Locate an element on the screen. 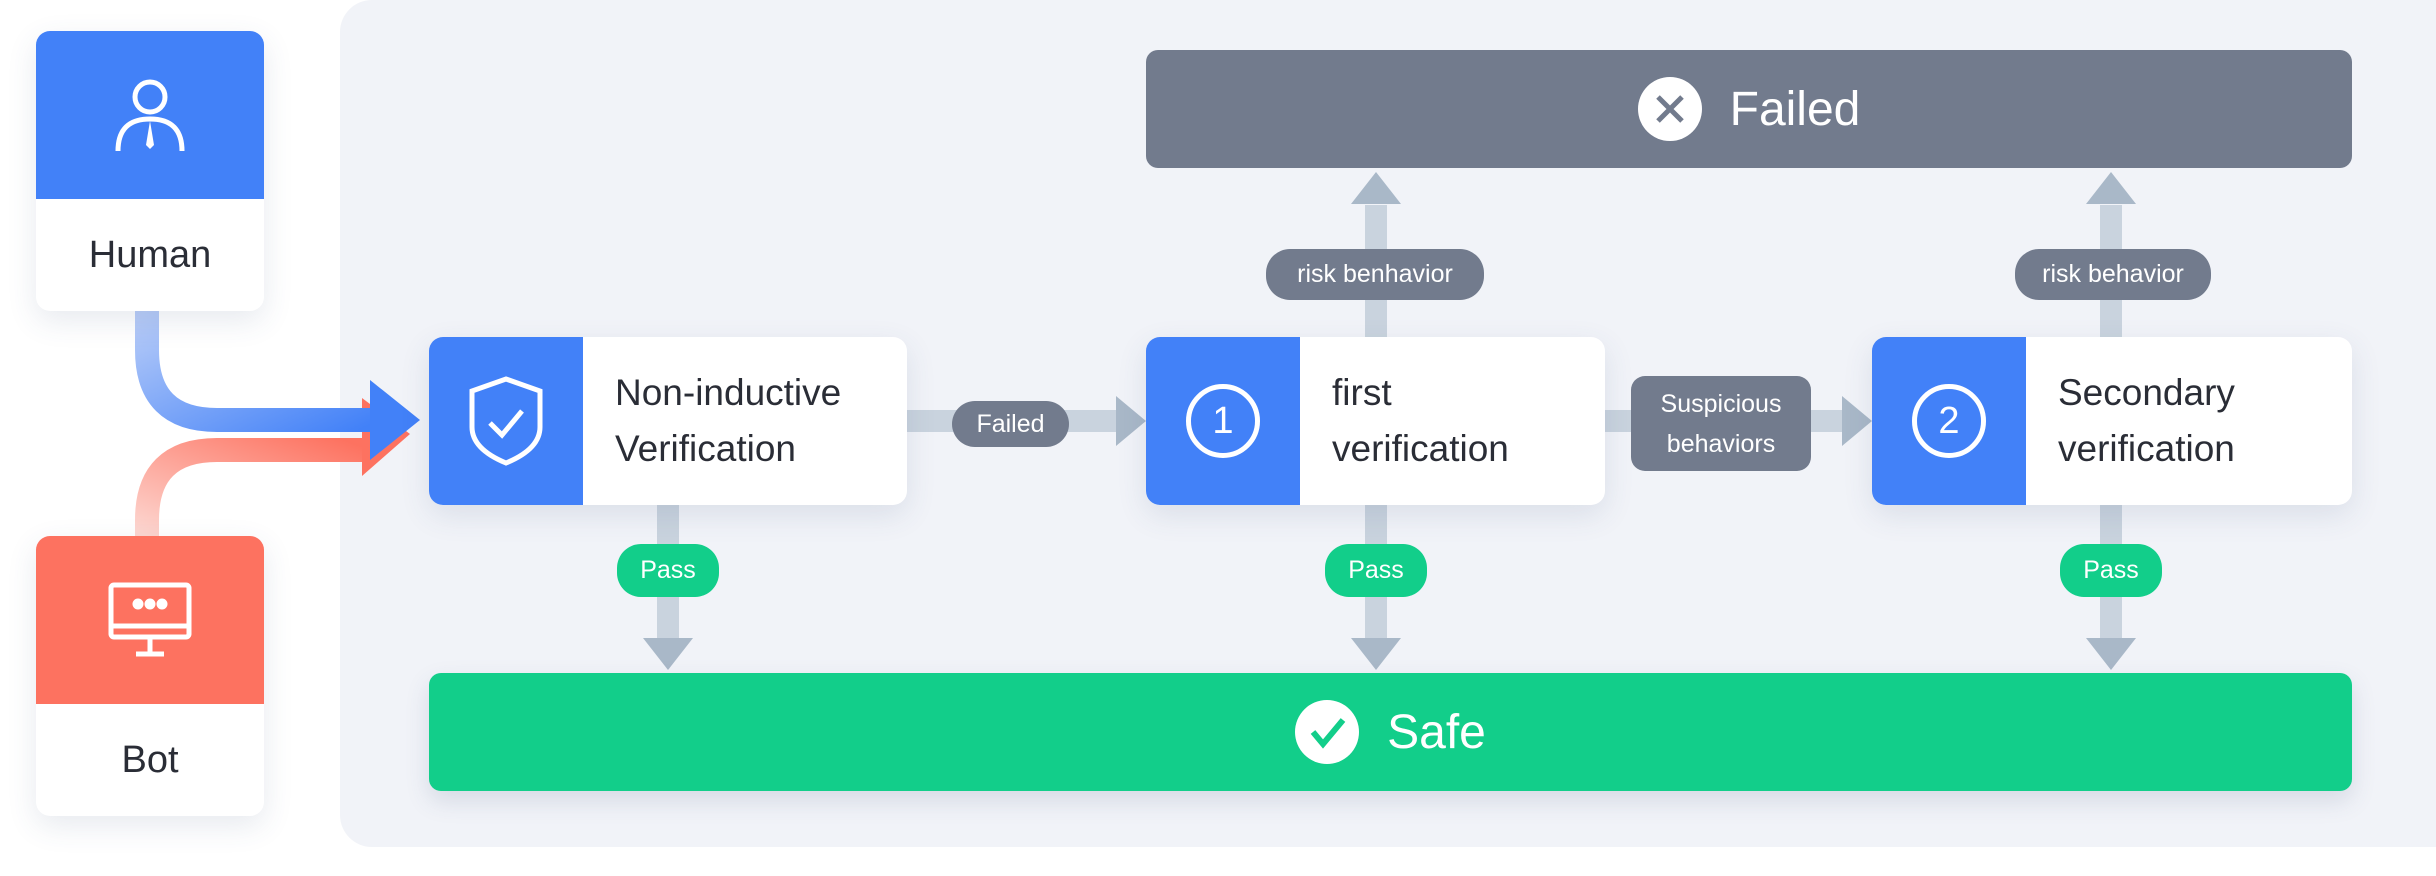 The height and width of the screenshot is (876, 2436). safe-outcome: Safe is located at coordinates (1390, 732).